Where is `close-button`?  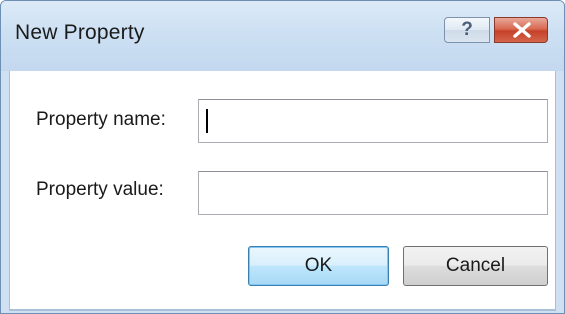 close-button is located at coordinates (521, 30).